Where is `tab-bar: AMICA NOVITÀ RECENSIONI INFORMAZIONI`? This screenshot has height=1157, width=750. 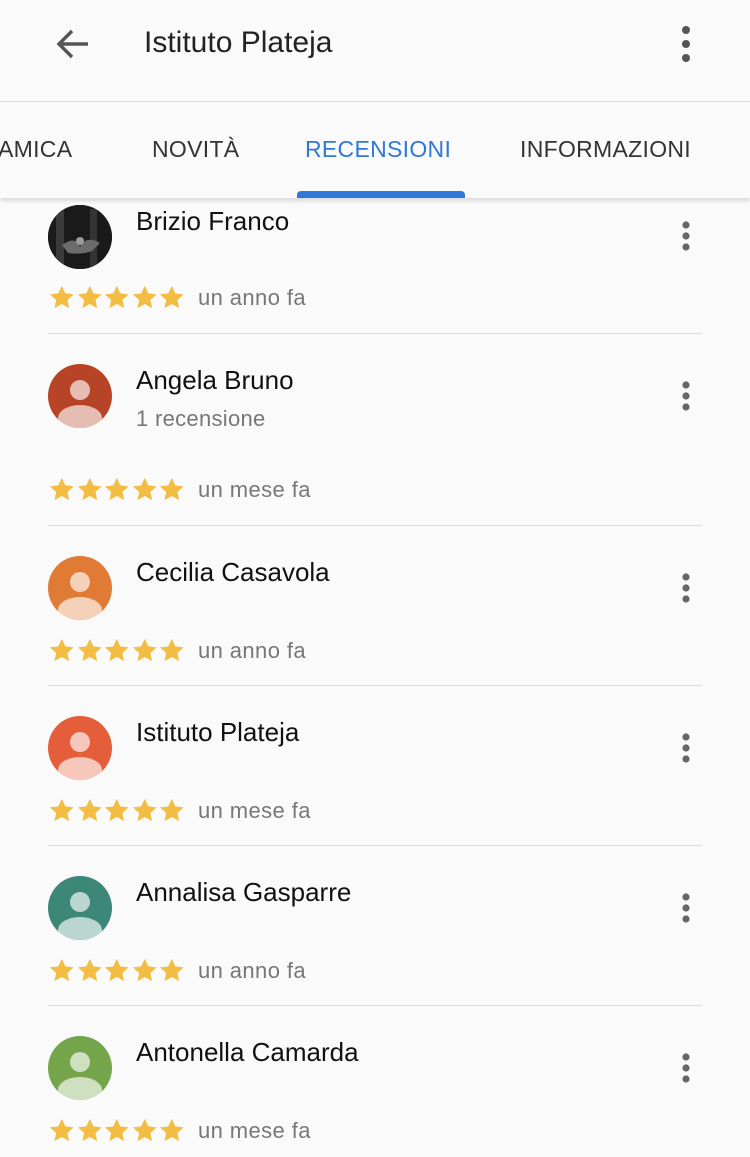 tab-bar: AMICA NOVITÀ RECENSIONI INFORMAZIONI is located at coordinates (375, 149).